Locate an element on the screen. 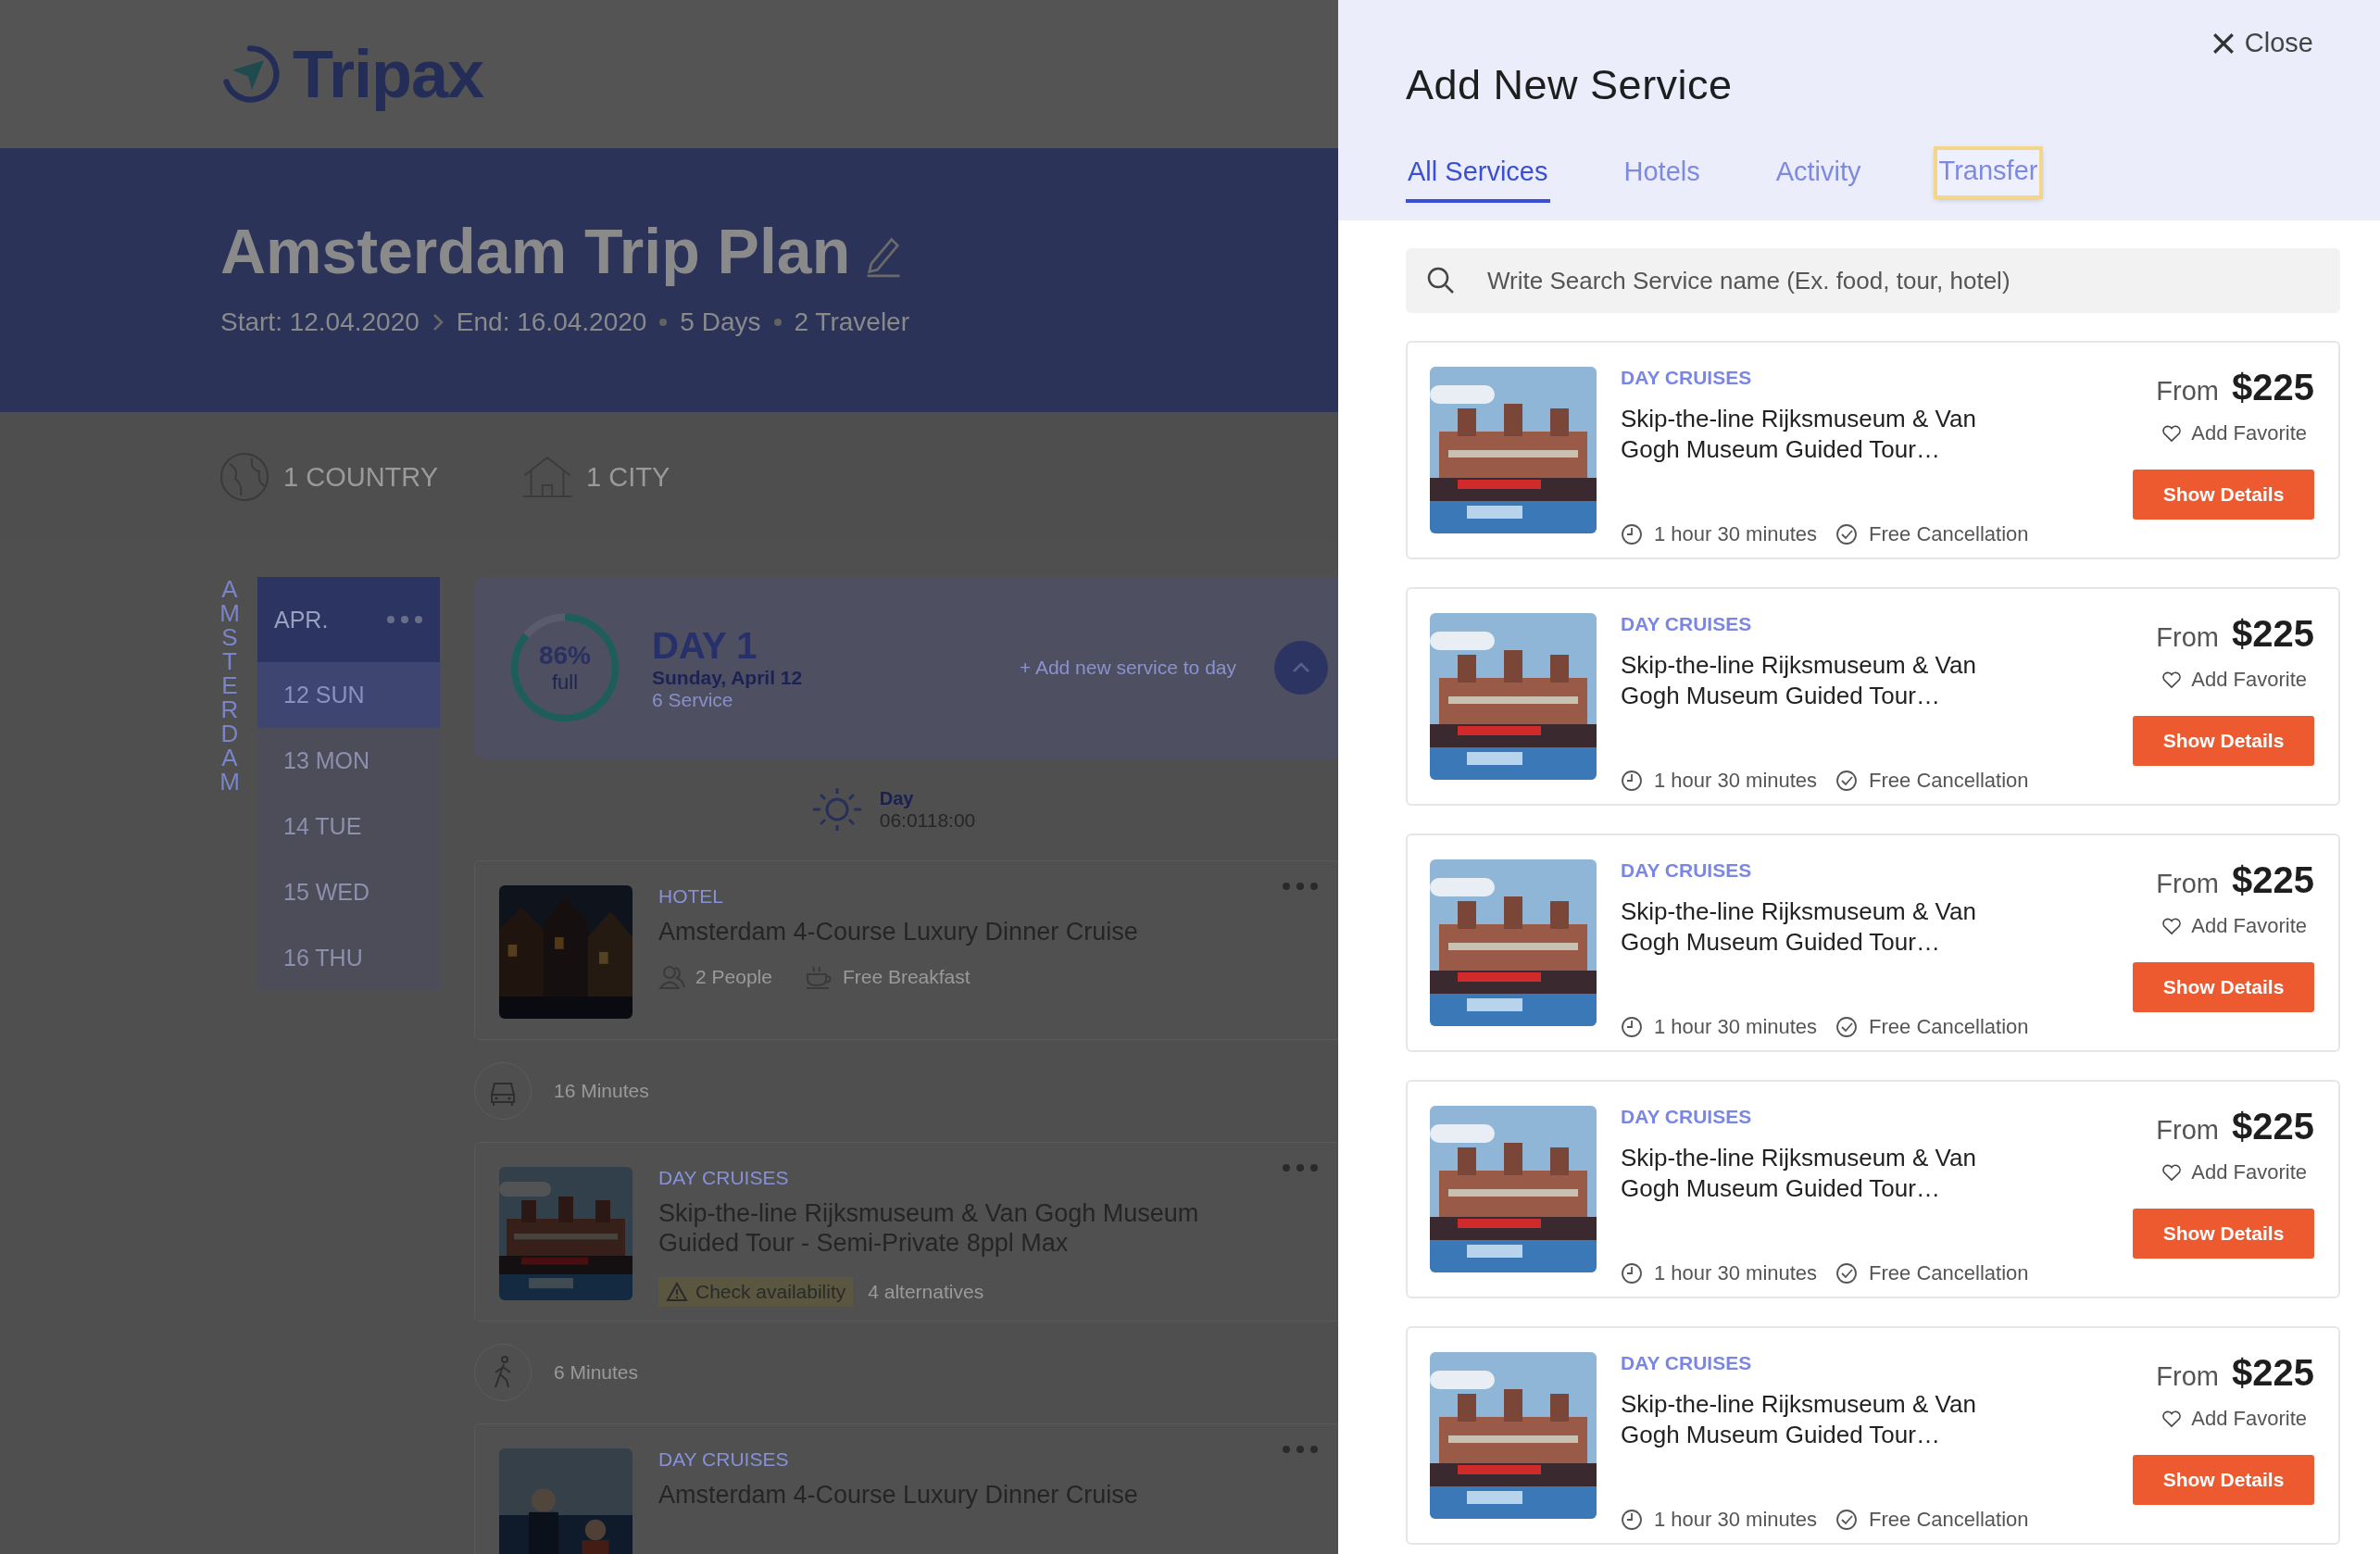 The image size is (2380, 1554). calendar-day: 15 WED is located at coordinates (348, 892).